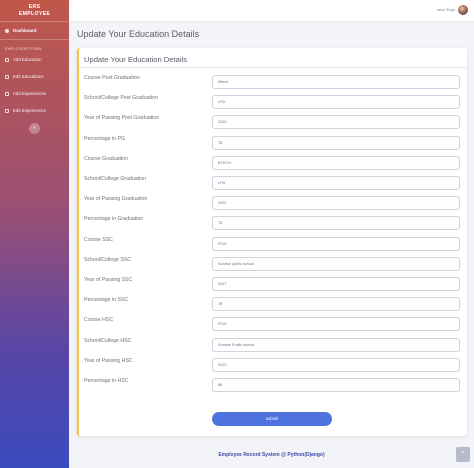 The width and height of the screenshot is (474, 468). I want to click on sidebar-item-label: Add Education, so click(27, 59).